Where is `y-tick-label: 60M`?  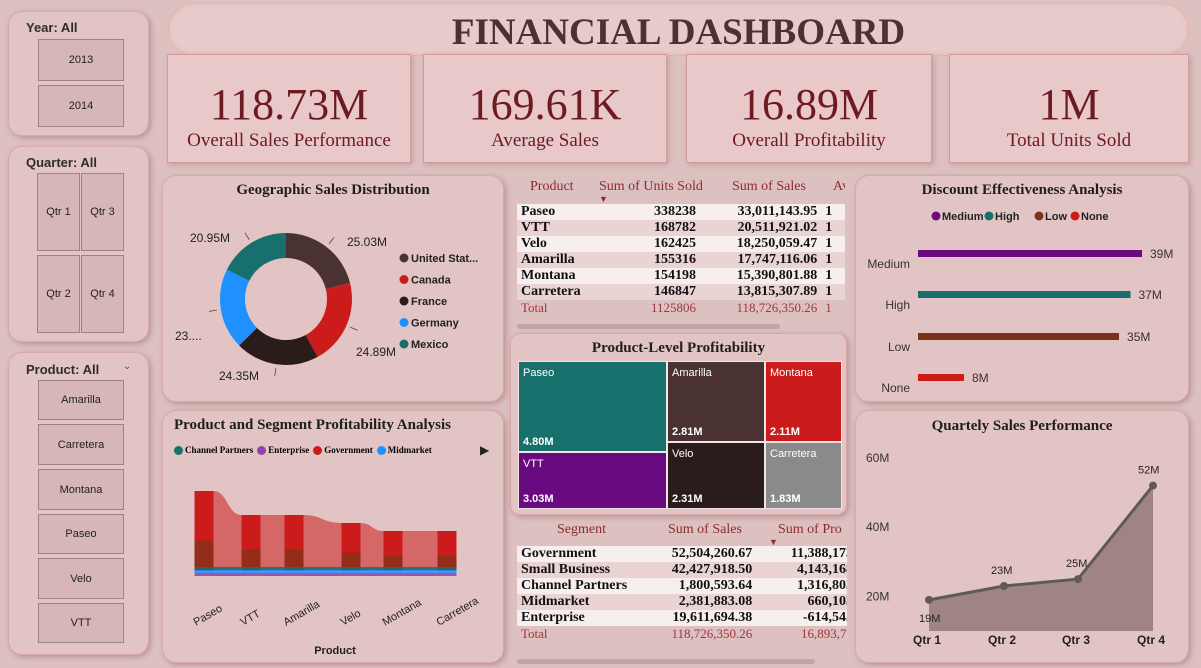
y-tick-label: 60M is located at coordinates (877, 458).